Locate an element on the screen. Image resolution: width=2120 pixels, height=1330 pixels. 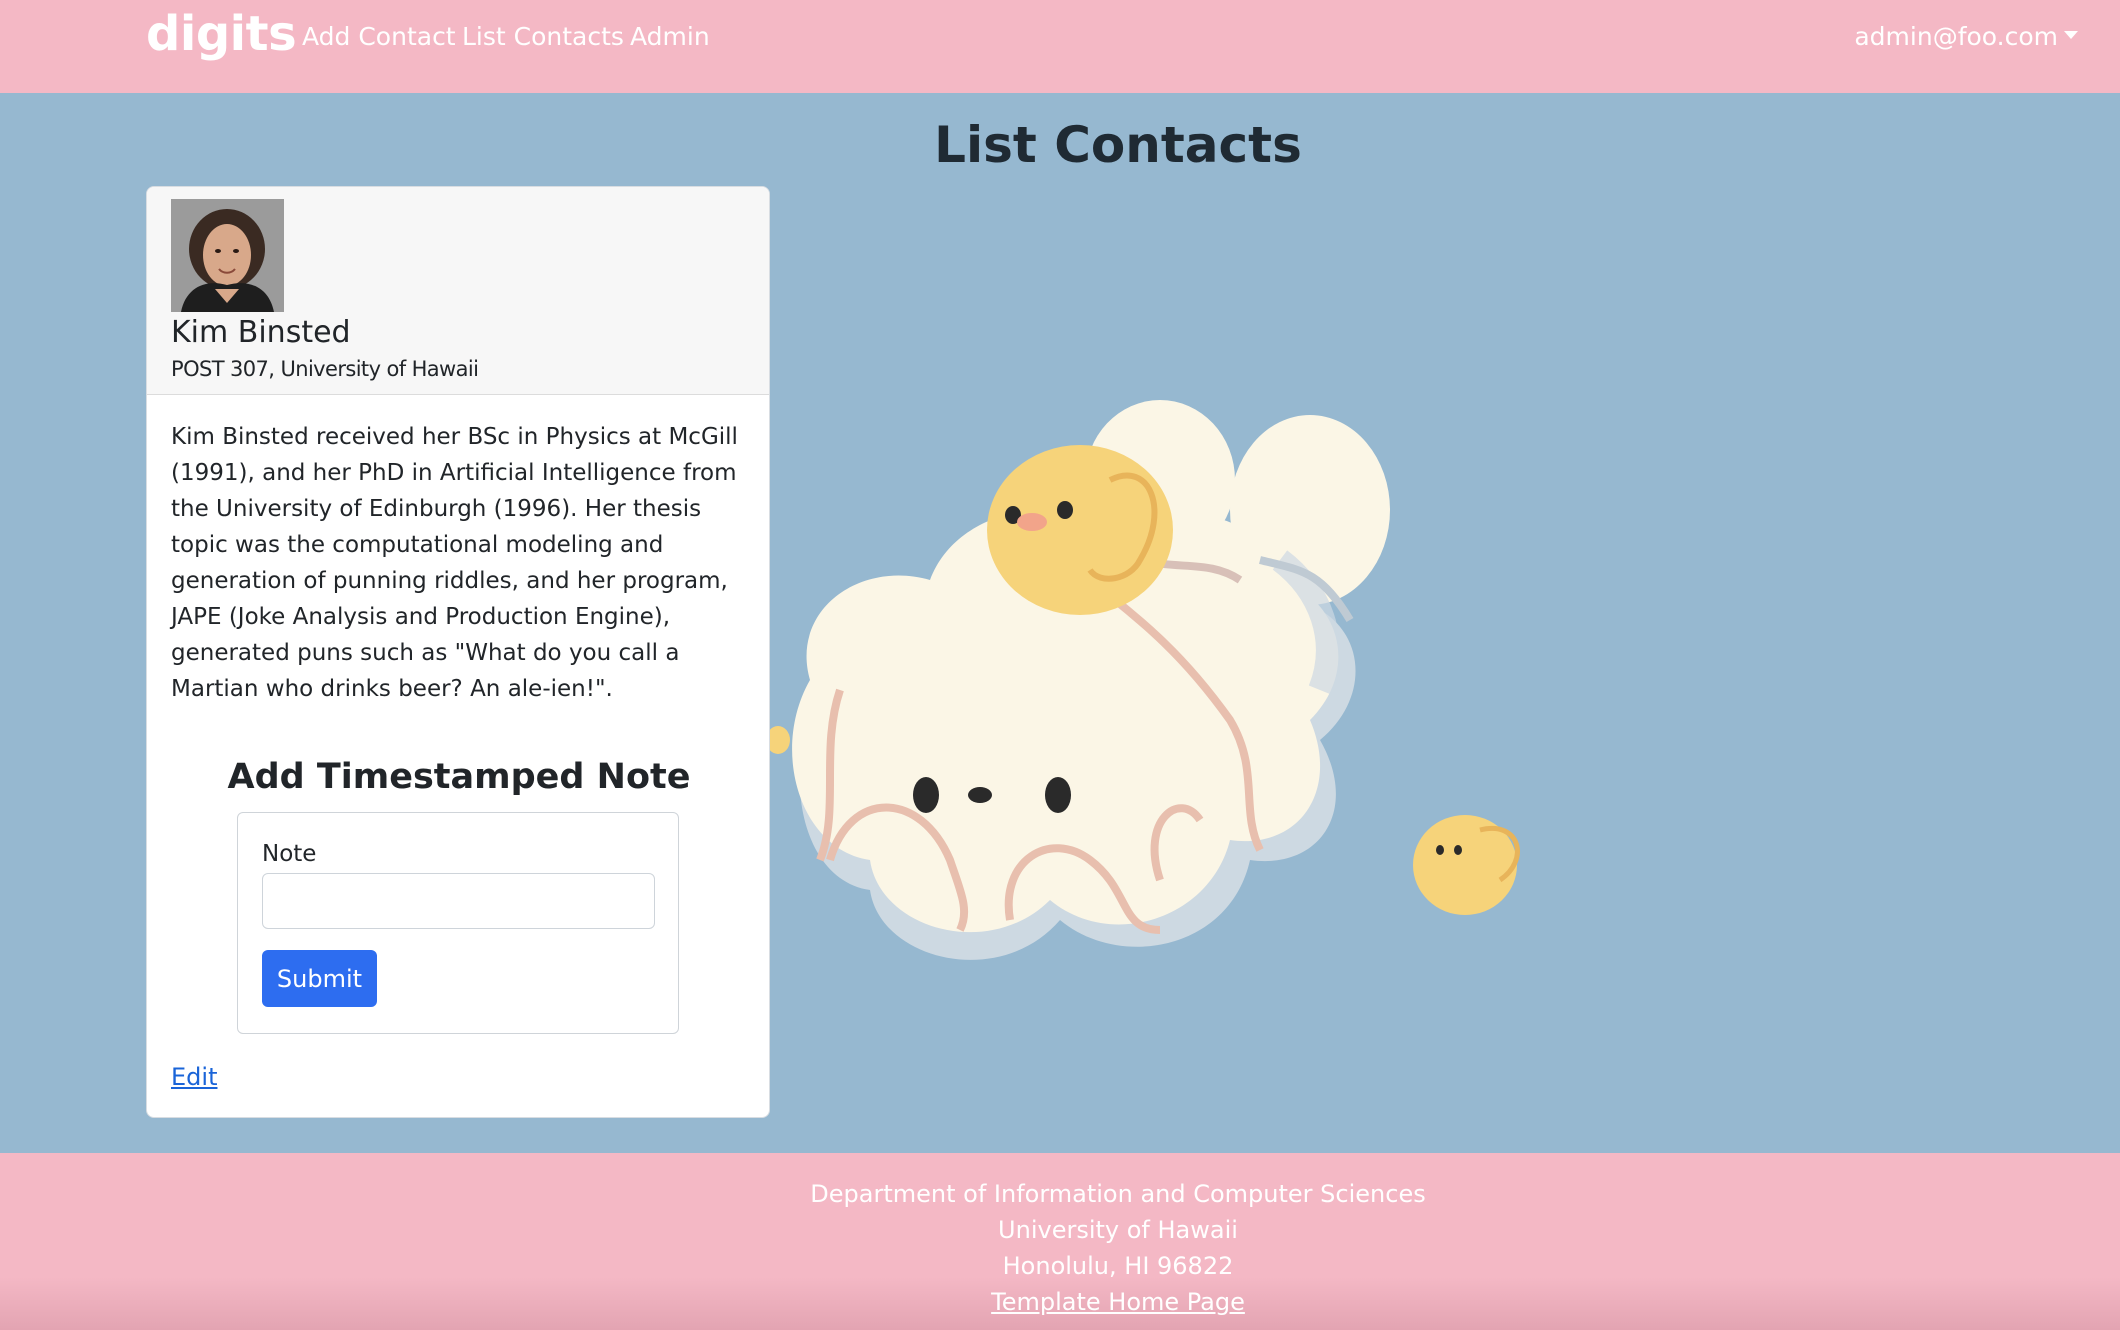
footer-university: University of Hawaii is located at coordinates (1118, 1230).